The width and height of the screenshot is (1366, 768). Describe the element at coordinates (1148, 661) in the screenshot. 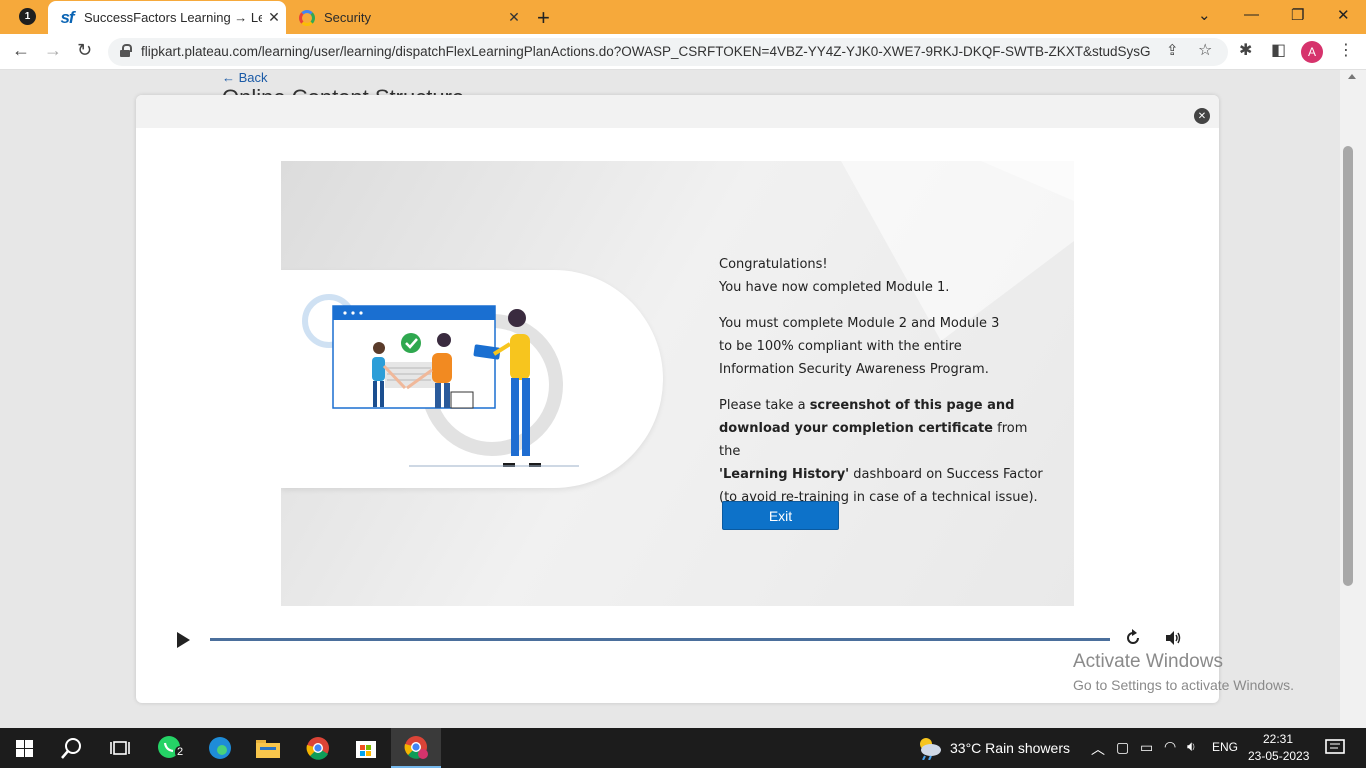

I see `watermark-title: Activate Windows` at that location.